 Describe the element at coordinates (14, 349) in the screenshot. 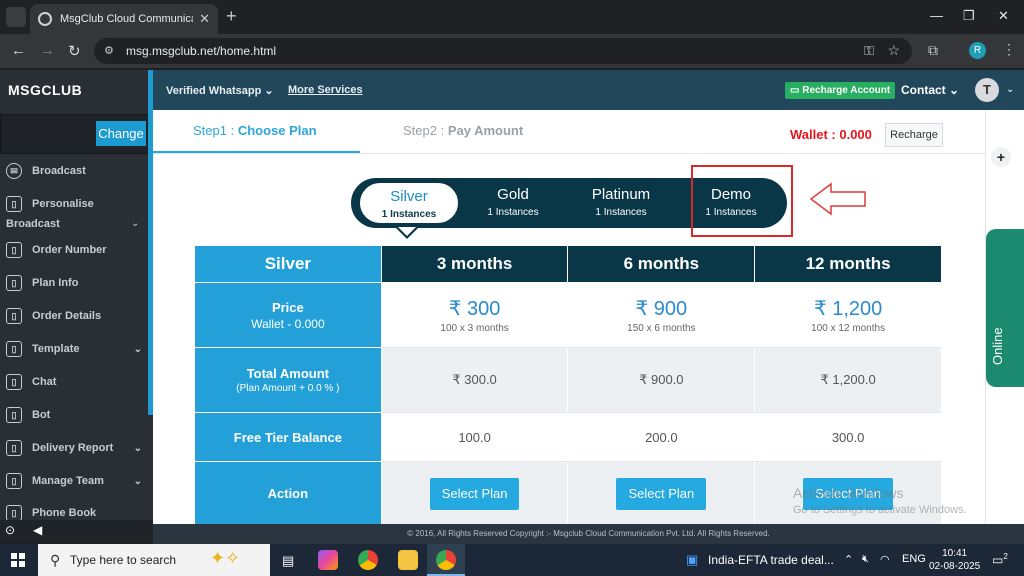

I see `template-icon: ▯` at that location.